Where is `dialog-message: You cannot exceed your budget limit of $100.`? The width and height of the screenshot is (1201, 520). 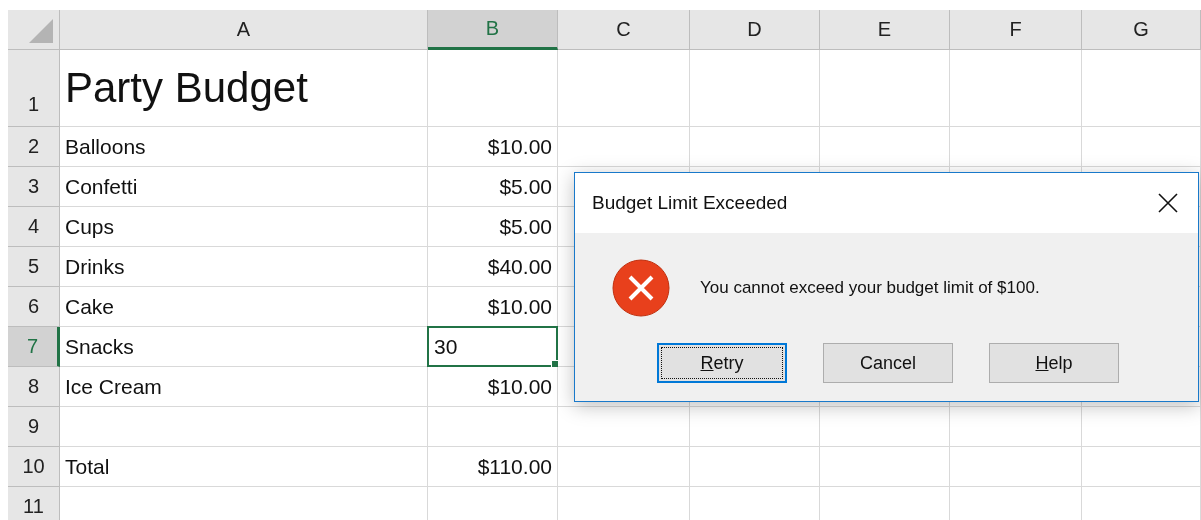
dialog-message: You cannot exceed your budget limit of $100. is located at coordinates (870, 288).